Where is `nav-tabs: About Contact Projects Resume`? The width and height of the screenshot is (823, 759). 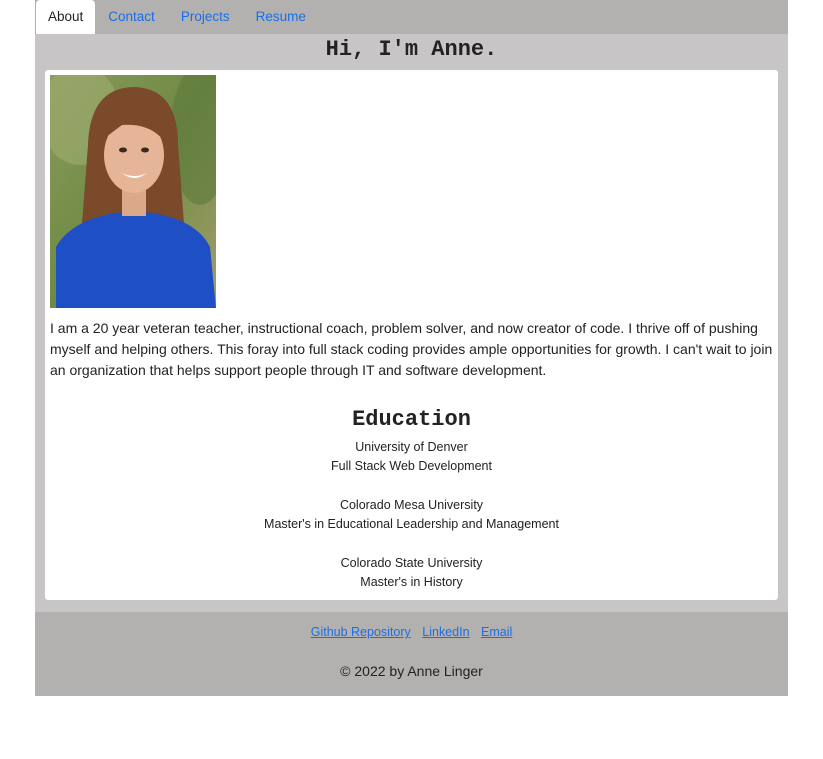
nav-tabs: About Contact Projects Resume is located at coordinates (411, 17).